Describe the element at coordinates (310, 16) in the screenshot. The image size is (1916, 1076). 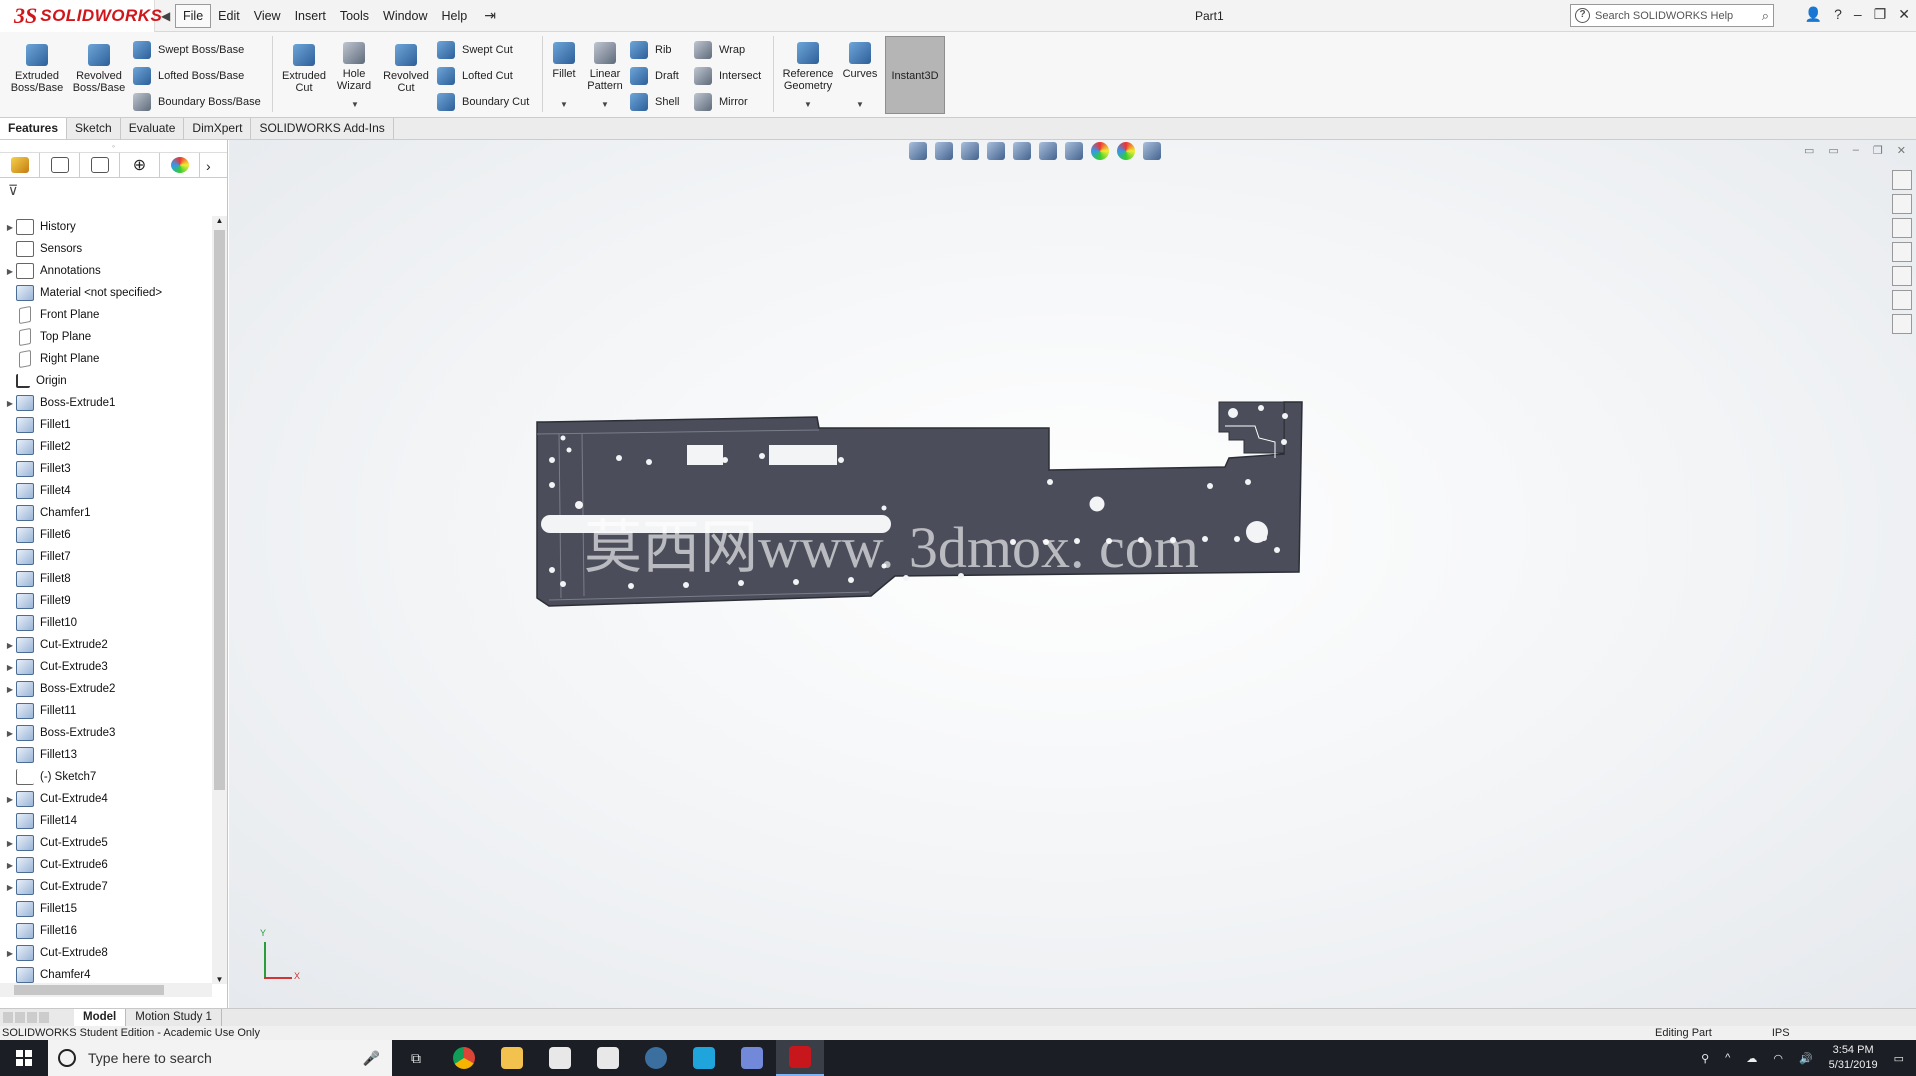
I see `menu-item-insert: Insert` at that location.